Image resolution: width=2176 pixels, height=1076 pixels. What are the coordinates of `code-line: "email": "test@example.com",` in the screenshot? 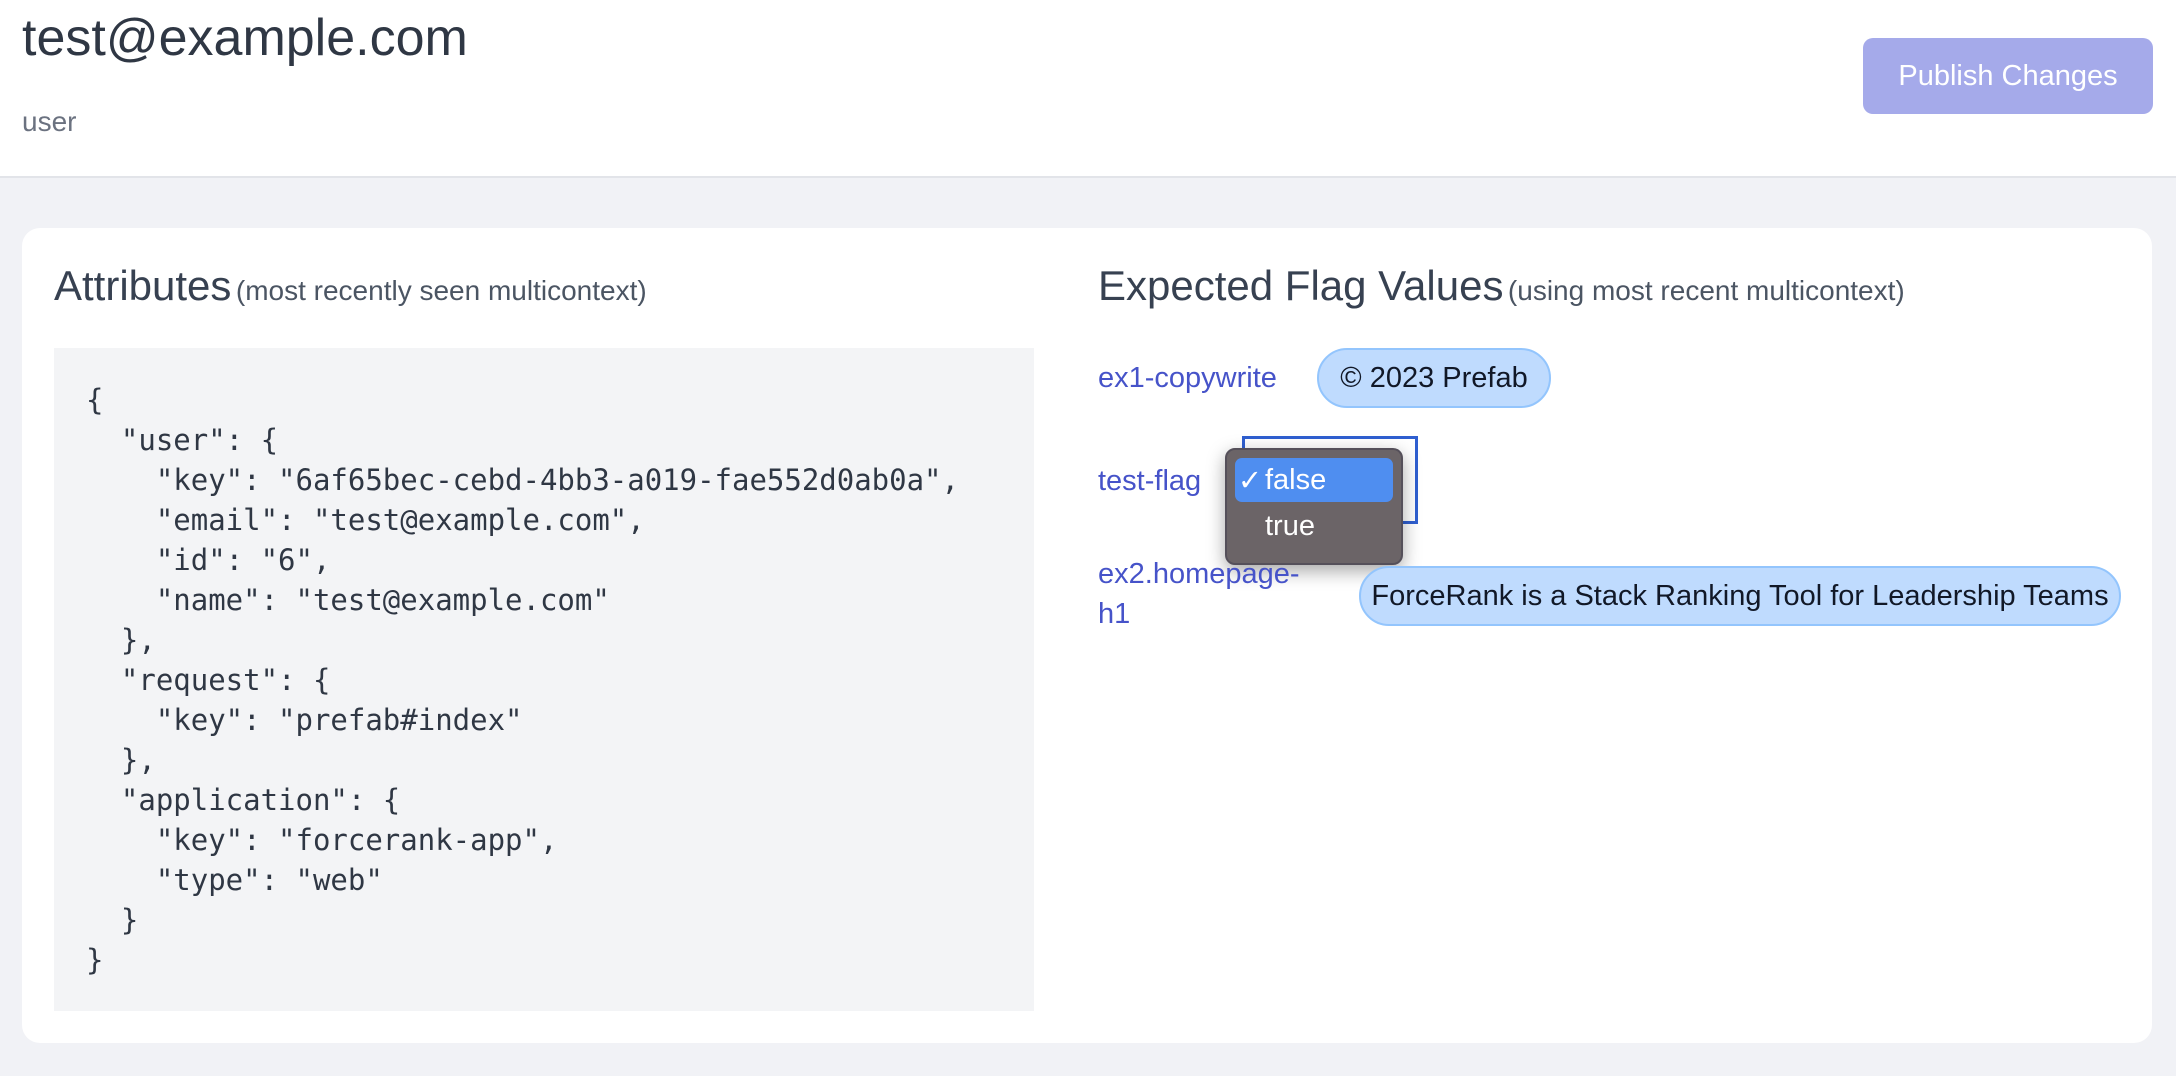 It's located at (365, 520).